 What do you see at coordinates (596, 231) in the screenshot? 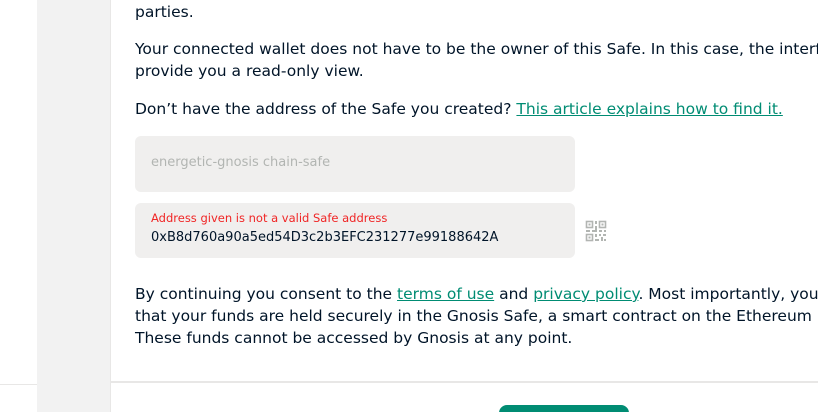
I see `qr-code-icon` at bounding box center [596, 231].